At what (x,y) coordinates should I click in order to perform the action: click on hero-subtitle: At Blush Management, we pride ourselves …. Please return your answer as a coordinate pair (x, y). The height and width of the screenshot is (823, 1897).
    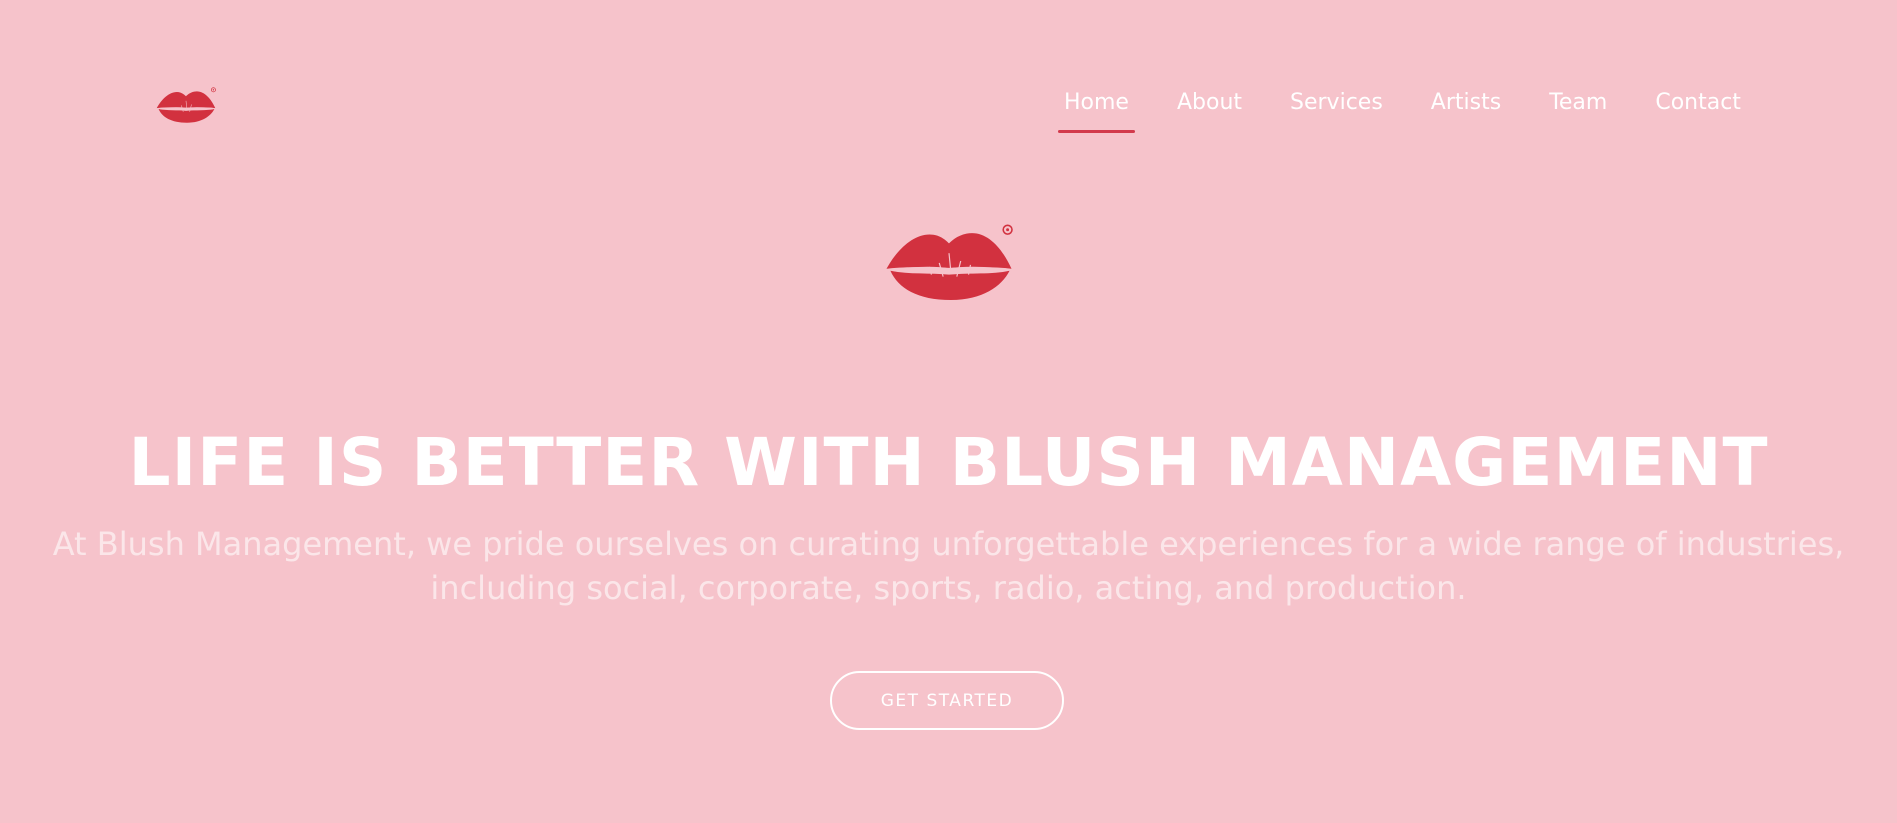
    Looking at the image, I should click on (948, 566).